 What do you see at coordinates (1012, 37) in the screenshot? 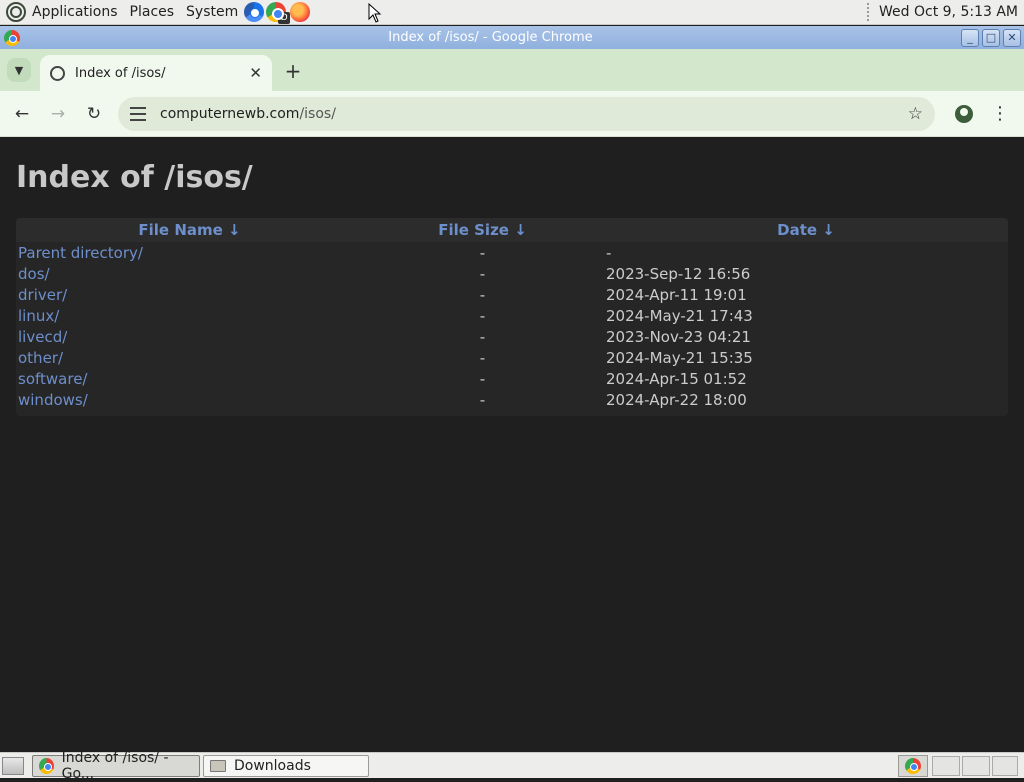
I see `close-window-button: ✕` at bounding box center [1012, 37].